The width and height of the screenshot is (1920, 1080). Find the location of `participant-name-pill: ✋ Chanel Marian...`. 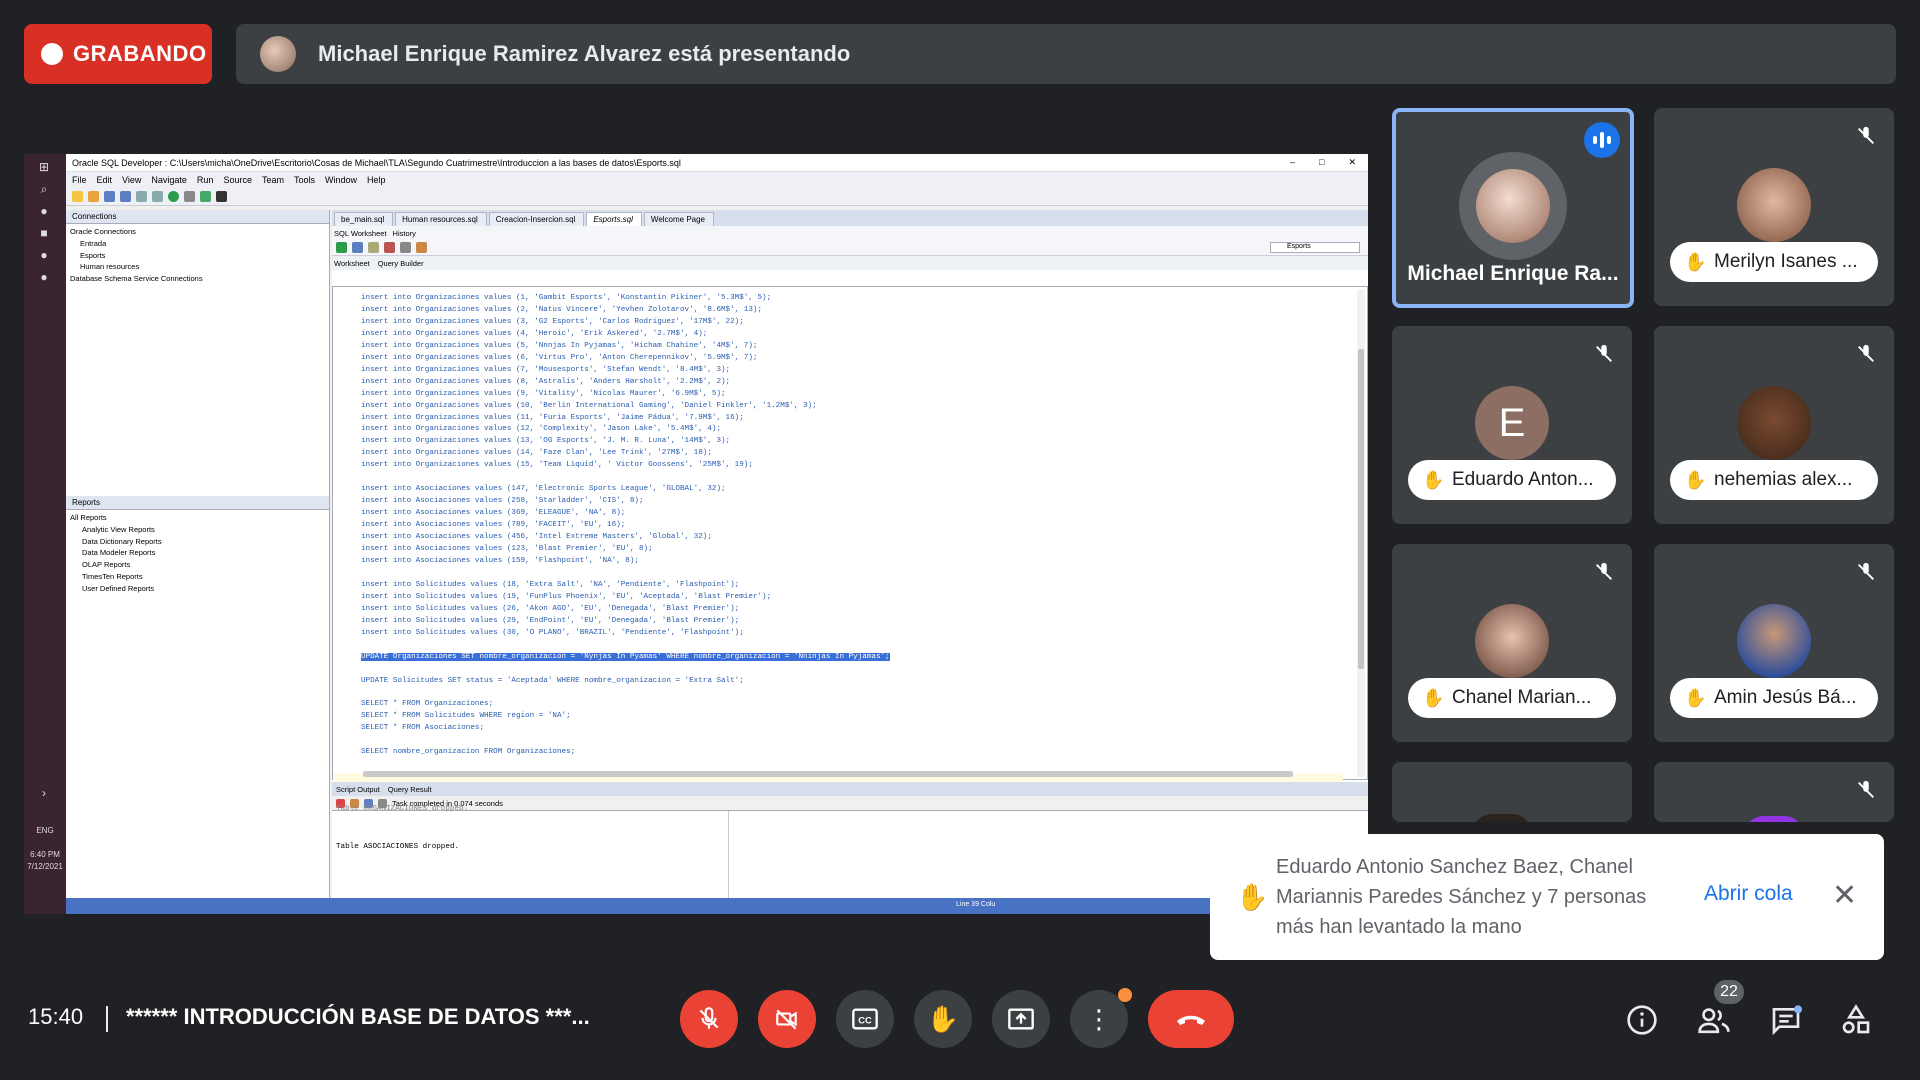

participant-name-pill: ✋ Chanel Marian... is located at coordinates (1512, 698).